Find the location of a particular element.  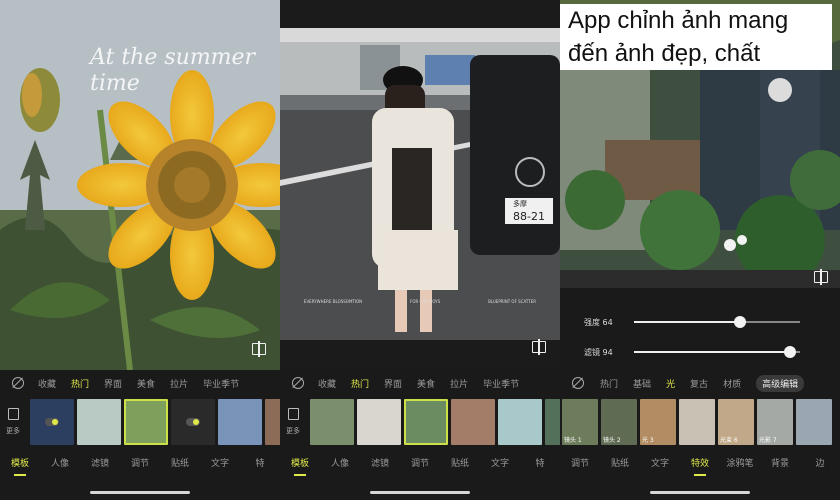

tab-retro: 复古 is located at coordinates (699, 383).